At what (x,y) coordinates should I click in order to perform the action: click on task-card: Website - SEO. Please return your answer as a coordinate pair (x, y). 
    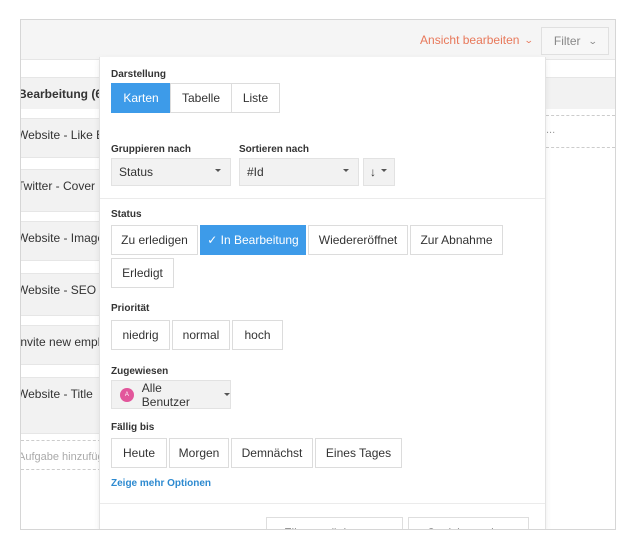
    Looking at the image, I should click on (61, 294).